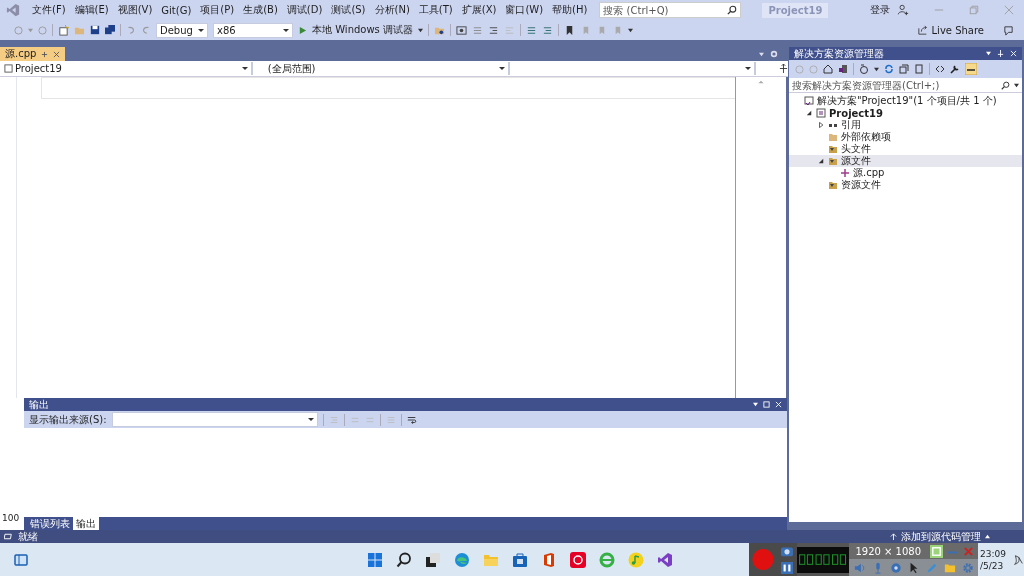 This screenshot has height=576, width=1024. I want to click on maximize-icon, so click(766, 404).